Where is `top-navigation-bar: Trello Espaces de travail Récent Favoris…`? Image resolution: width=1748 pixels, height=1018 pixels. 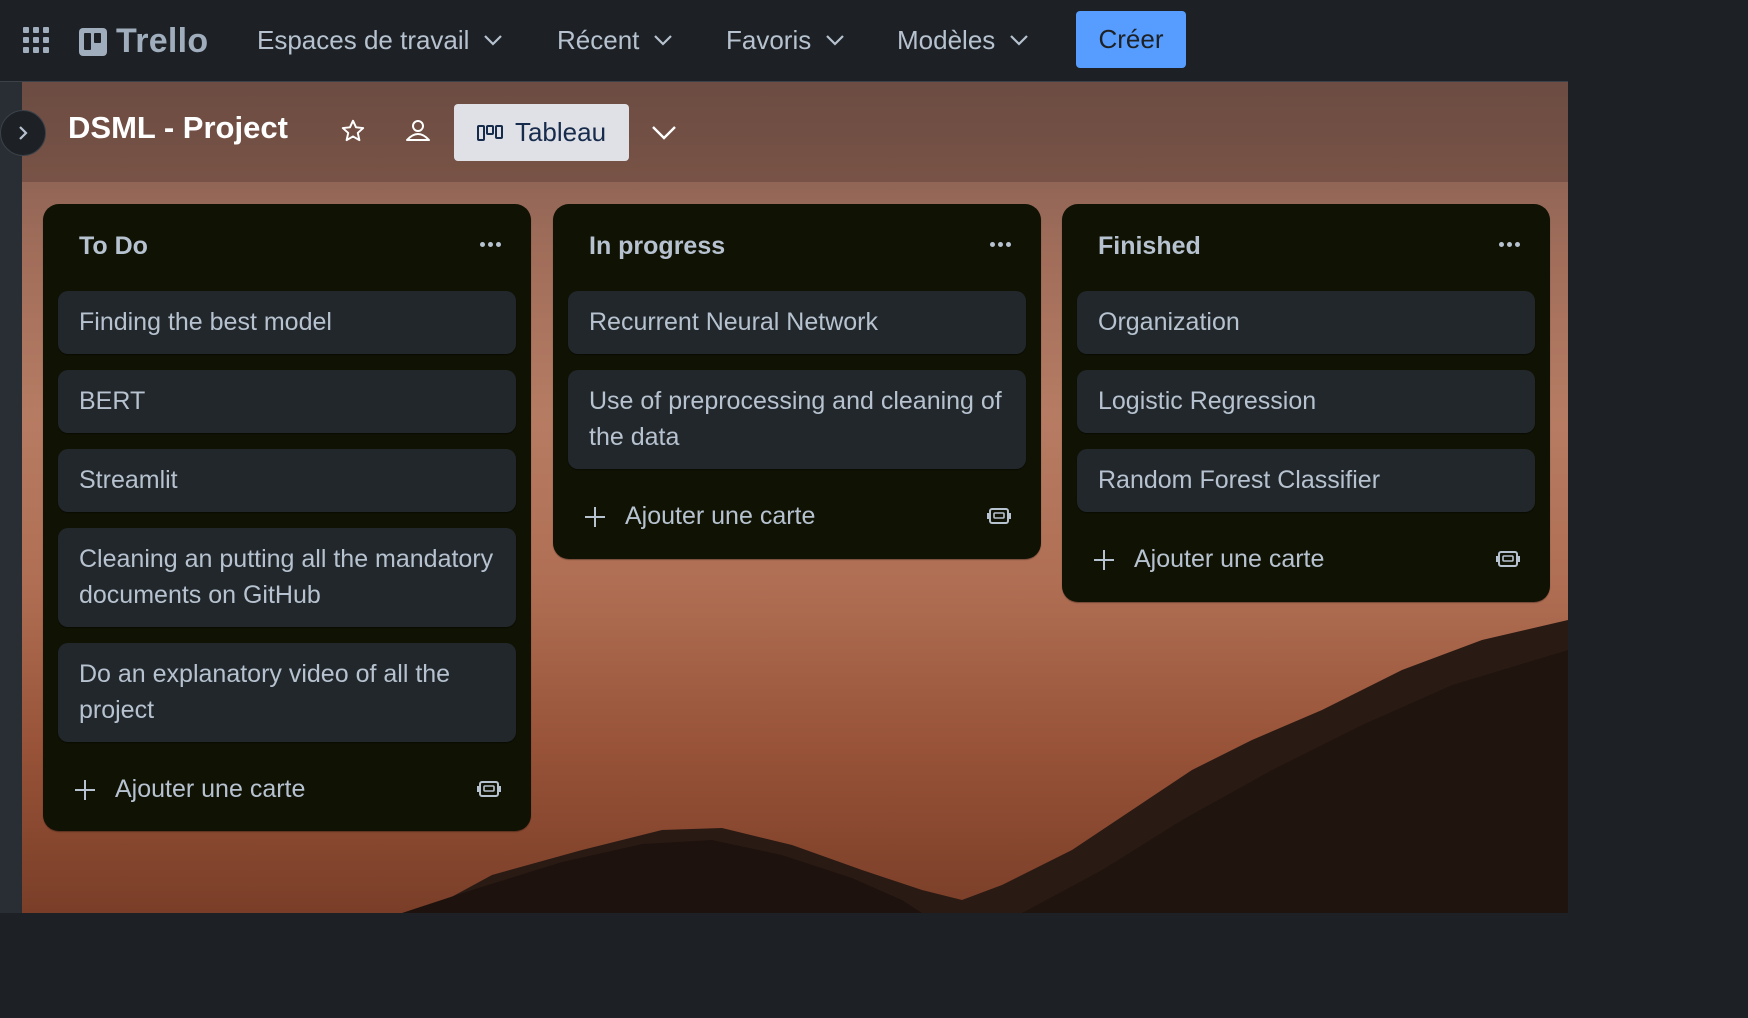
top-navigation-bar: Trello Espaces de travail Récent Favoris… is located at coordinates (784, 41).